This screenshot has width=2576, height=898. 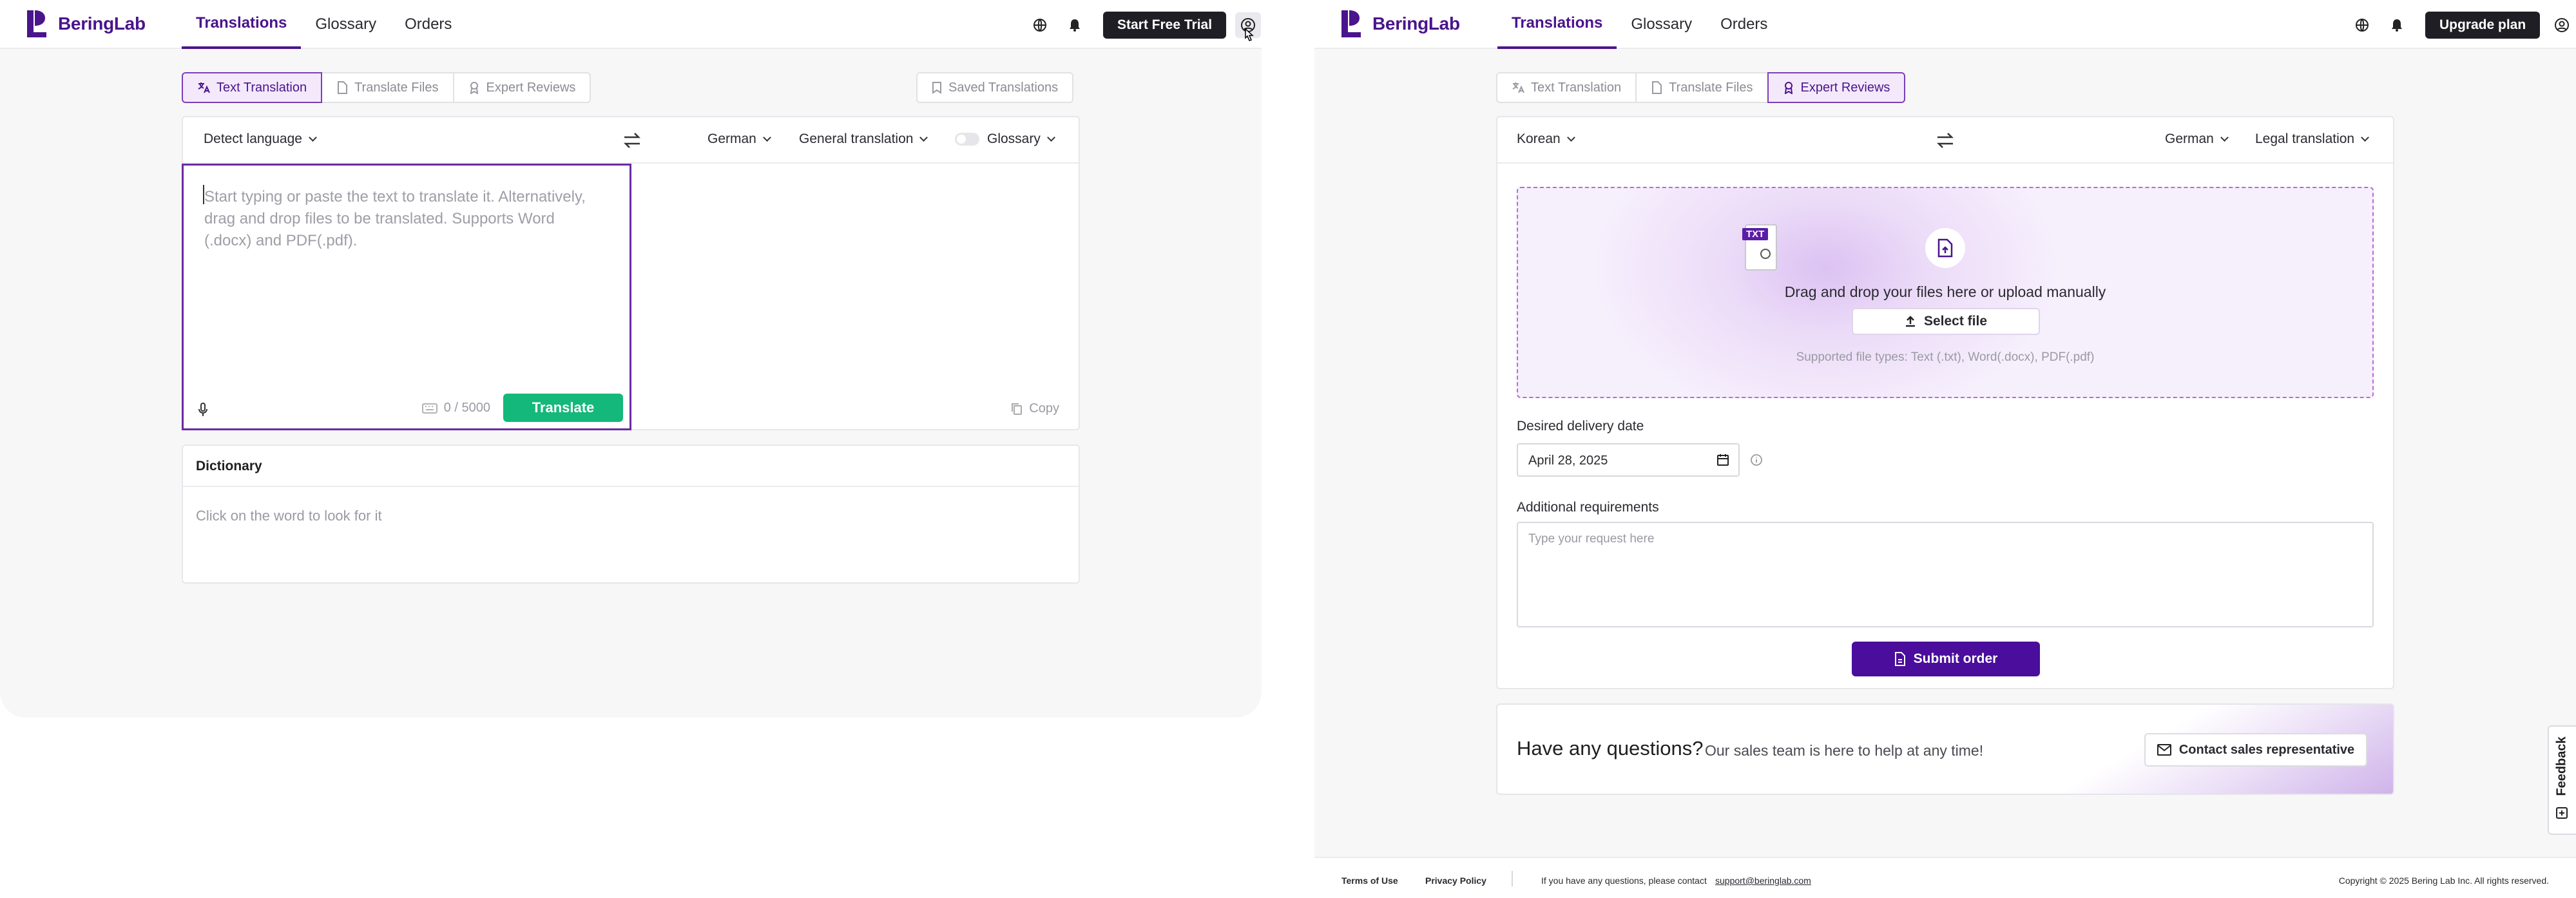 What do you see at coordinates (2267, 749) in the screenshot?
I see `contact-label: Contact sales representative` at bounding box center [2267, 749].